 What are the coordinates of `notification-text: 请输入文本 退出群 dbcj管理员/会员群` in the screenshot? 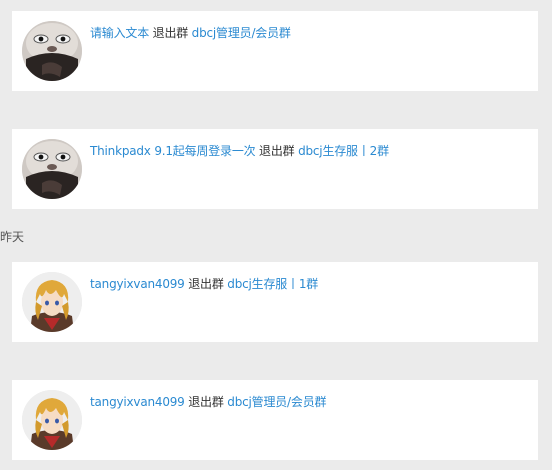 It's located at (190, 33).